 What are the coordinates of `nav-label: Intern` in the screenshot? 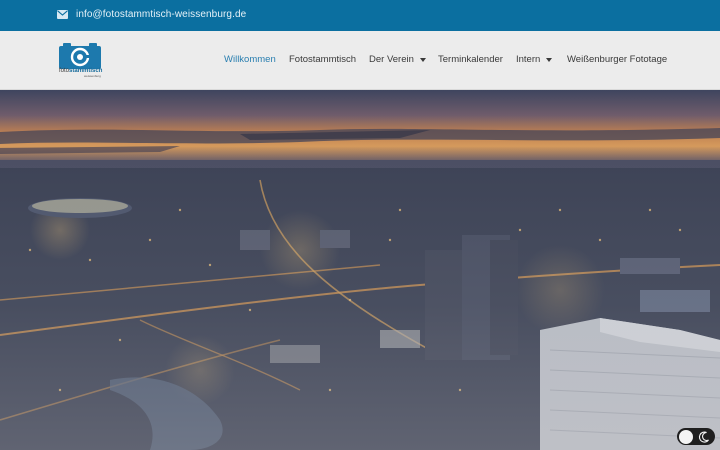 It's located at (528, 59).